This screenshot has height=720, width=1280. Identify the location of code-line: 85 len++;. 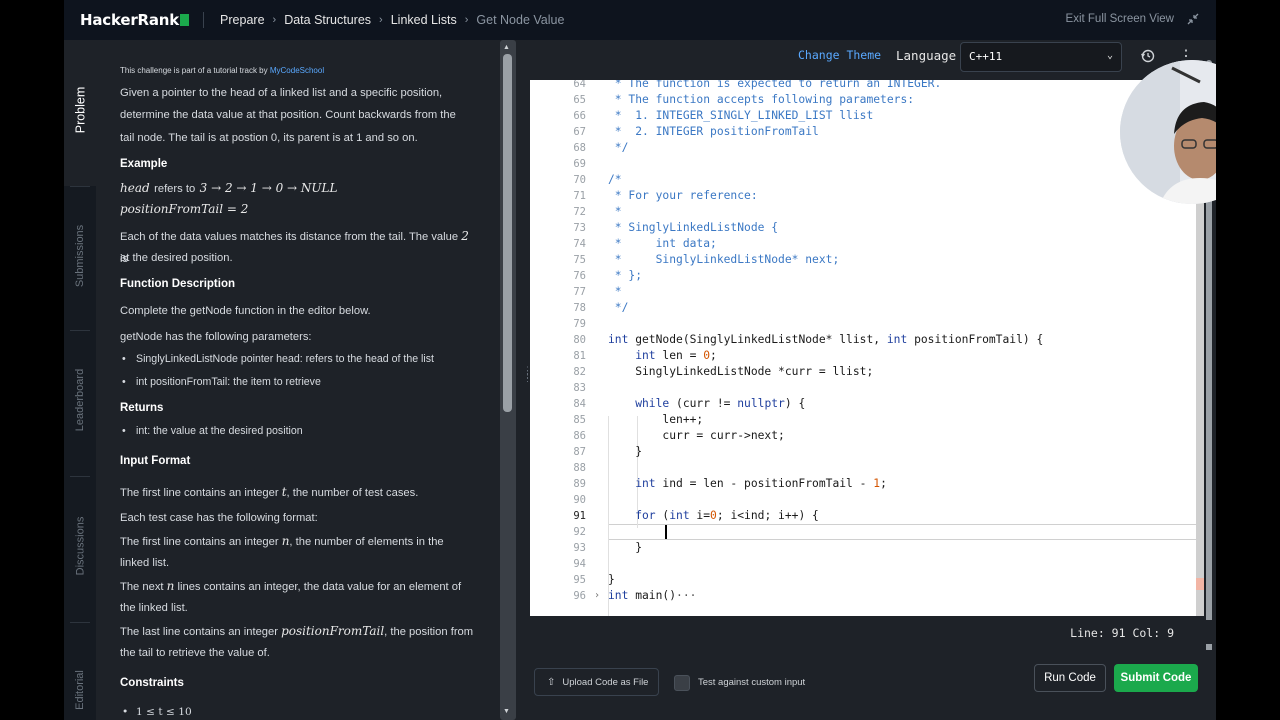
(867, 420).